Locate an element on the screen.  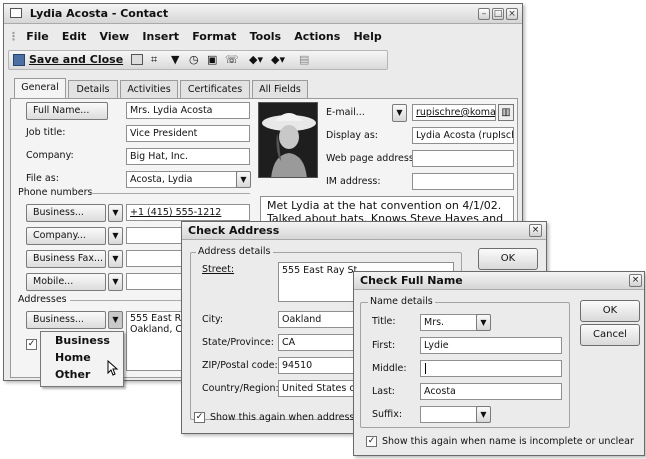
mouse-cursor-icon is located at coordinates (113, 368).